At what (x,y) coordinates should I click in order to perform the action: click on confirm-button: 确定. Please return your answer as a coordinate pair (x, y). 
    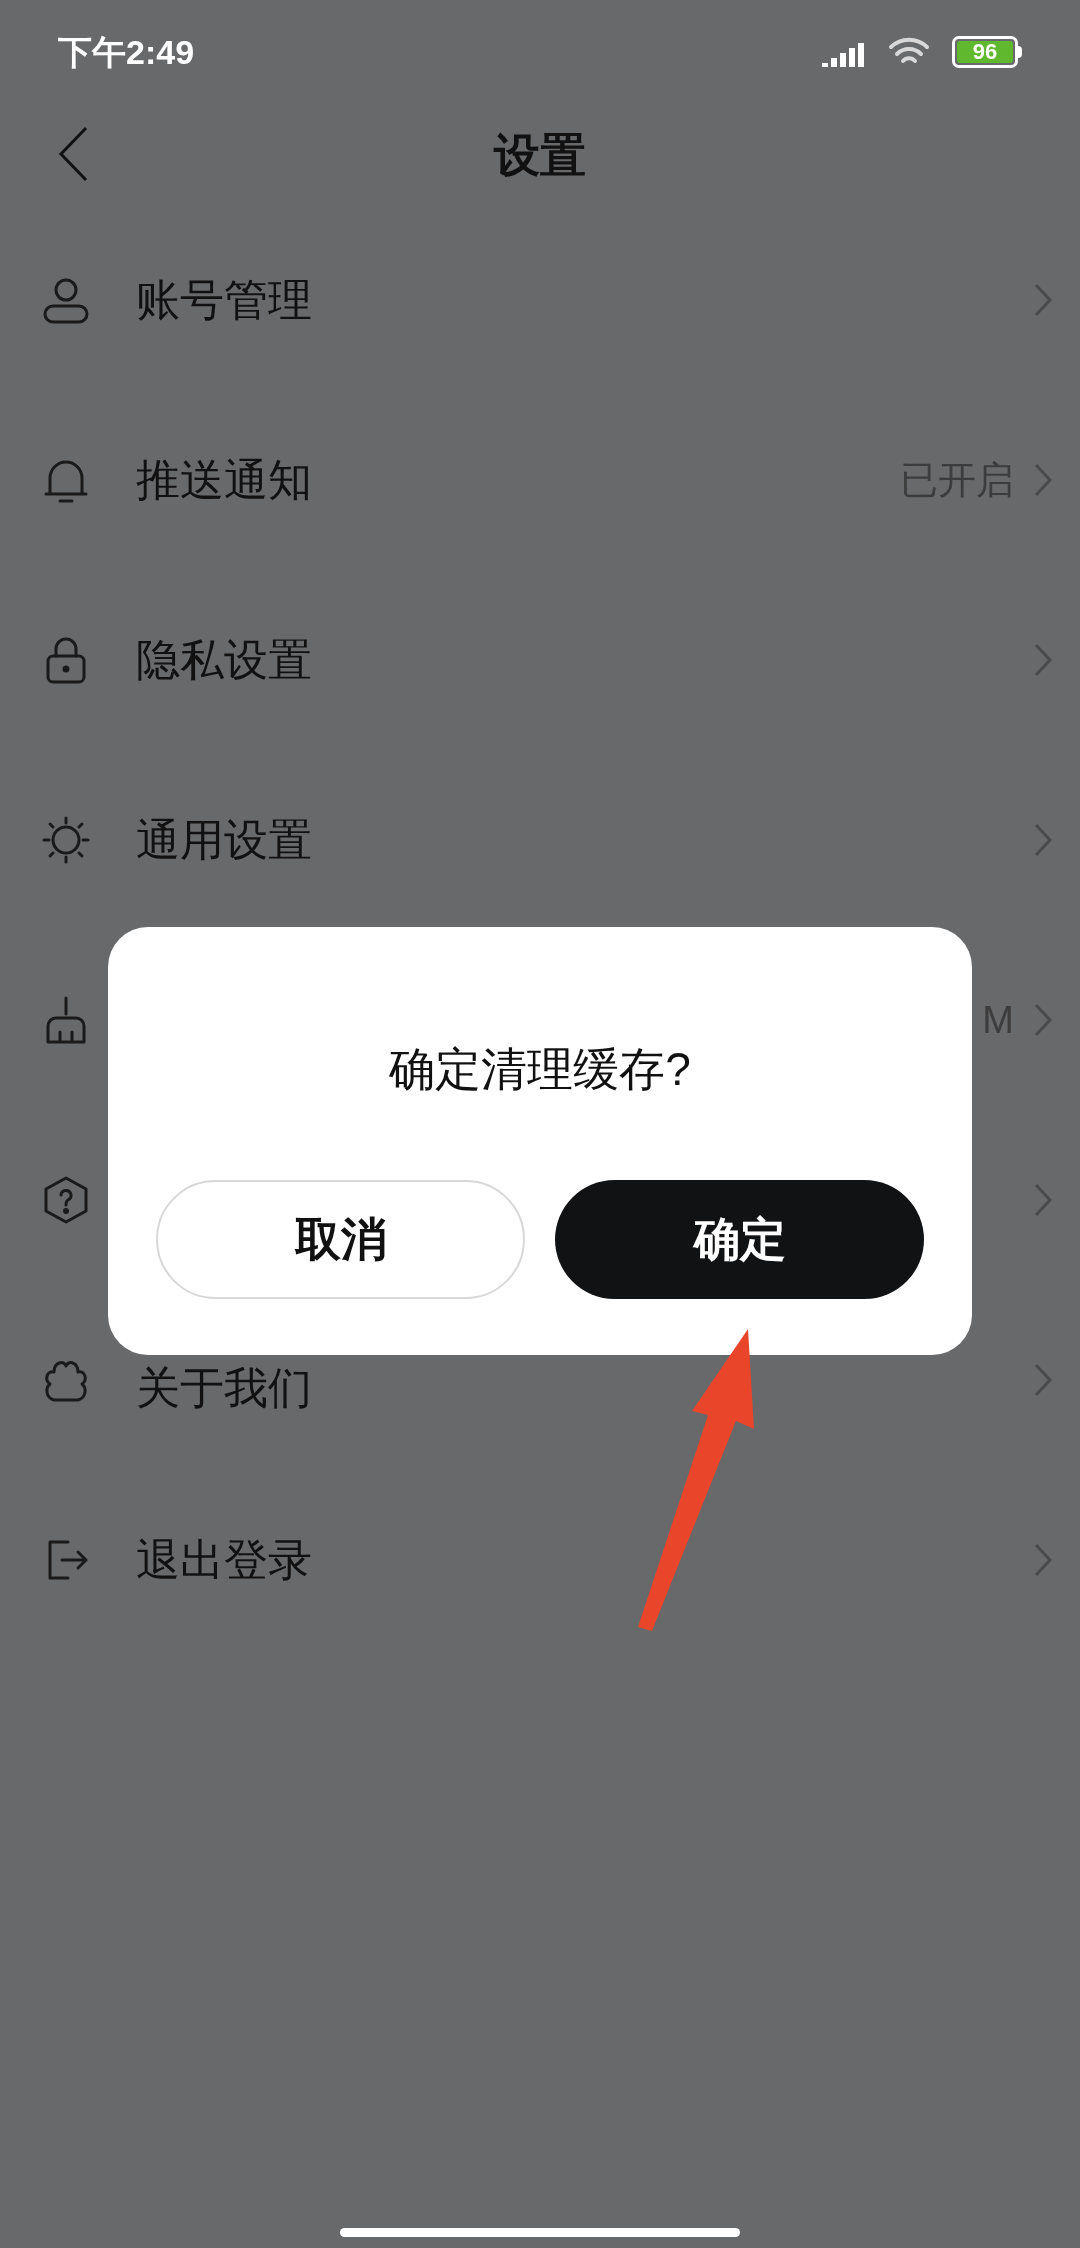
    Looking at the image, I should click on (739, 1239).